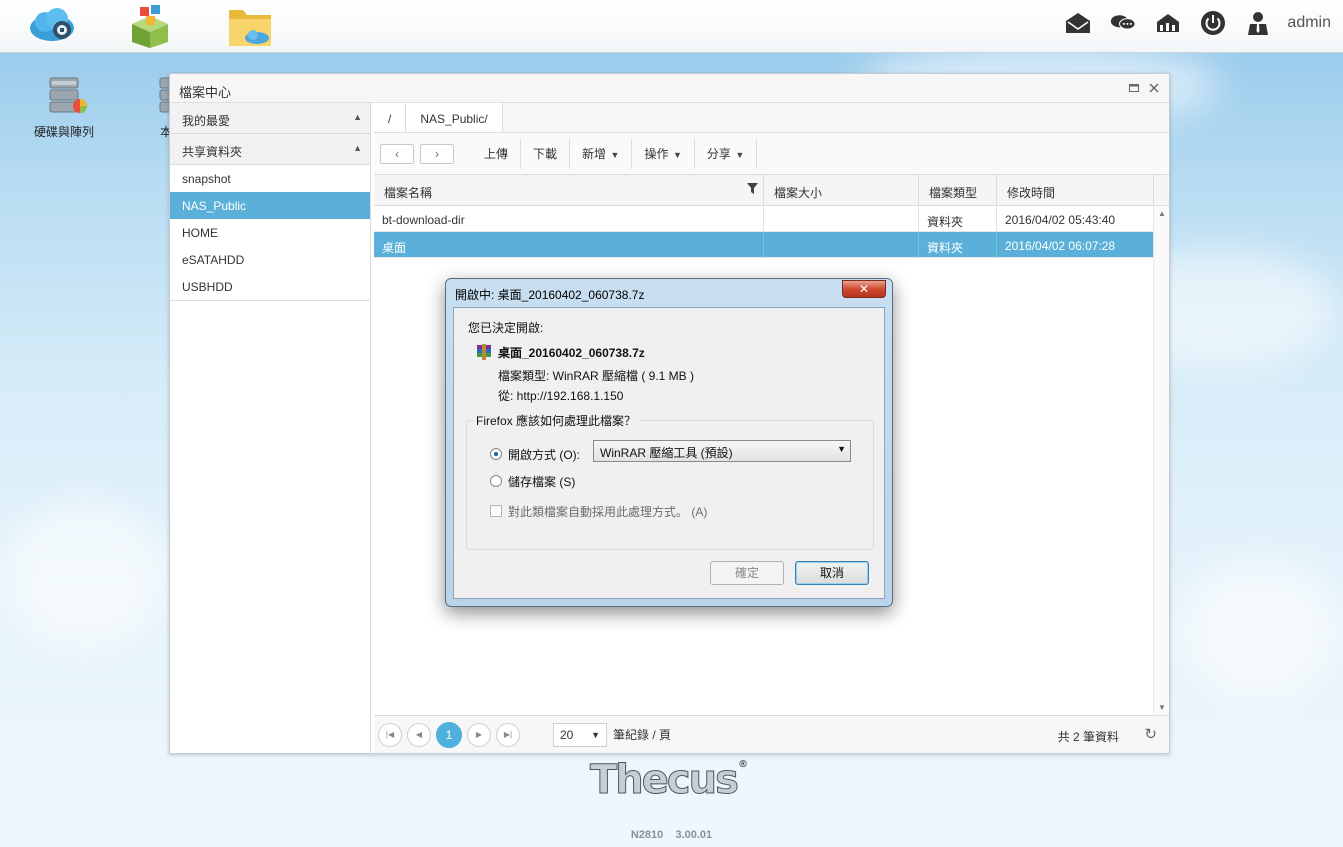 The width and height of the screenshot is (1343, 847). What do you see at coordinates (496, 454) in the screenshot?
I see `open-with-radio` at bounding box center [496, 454].